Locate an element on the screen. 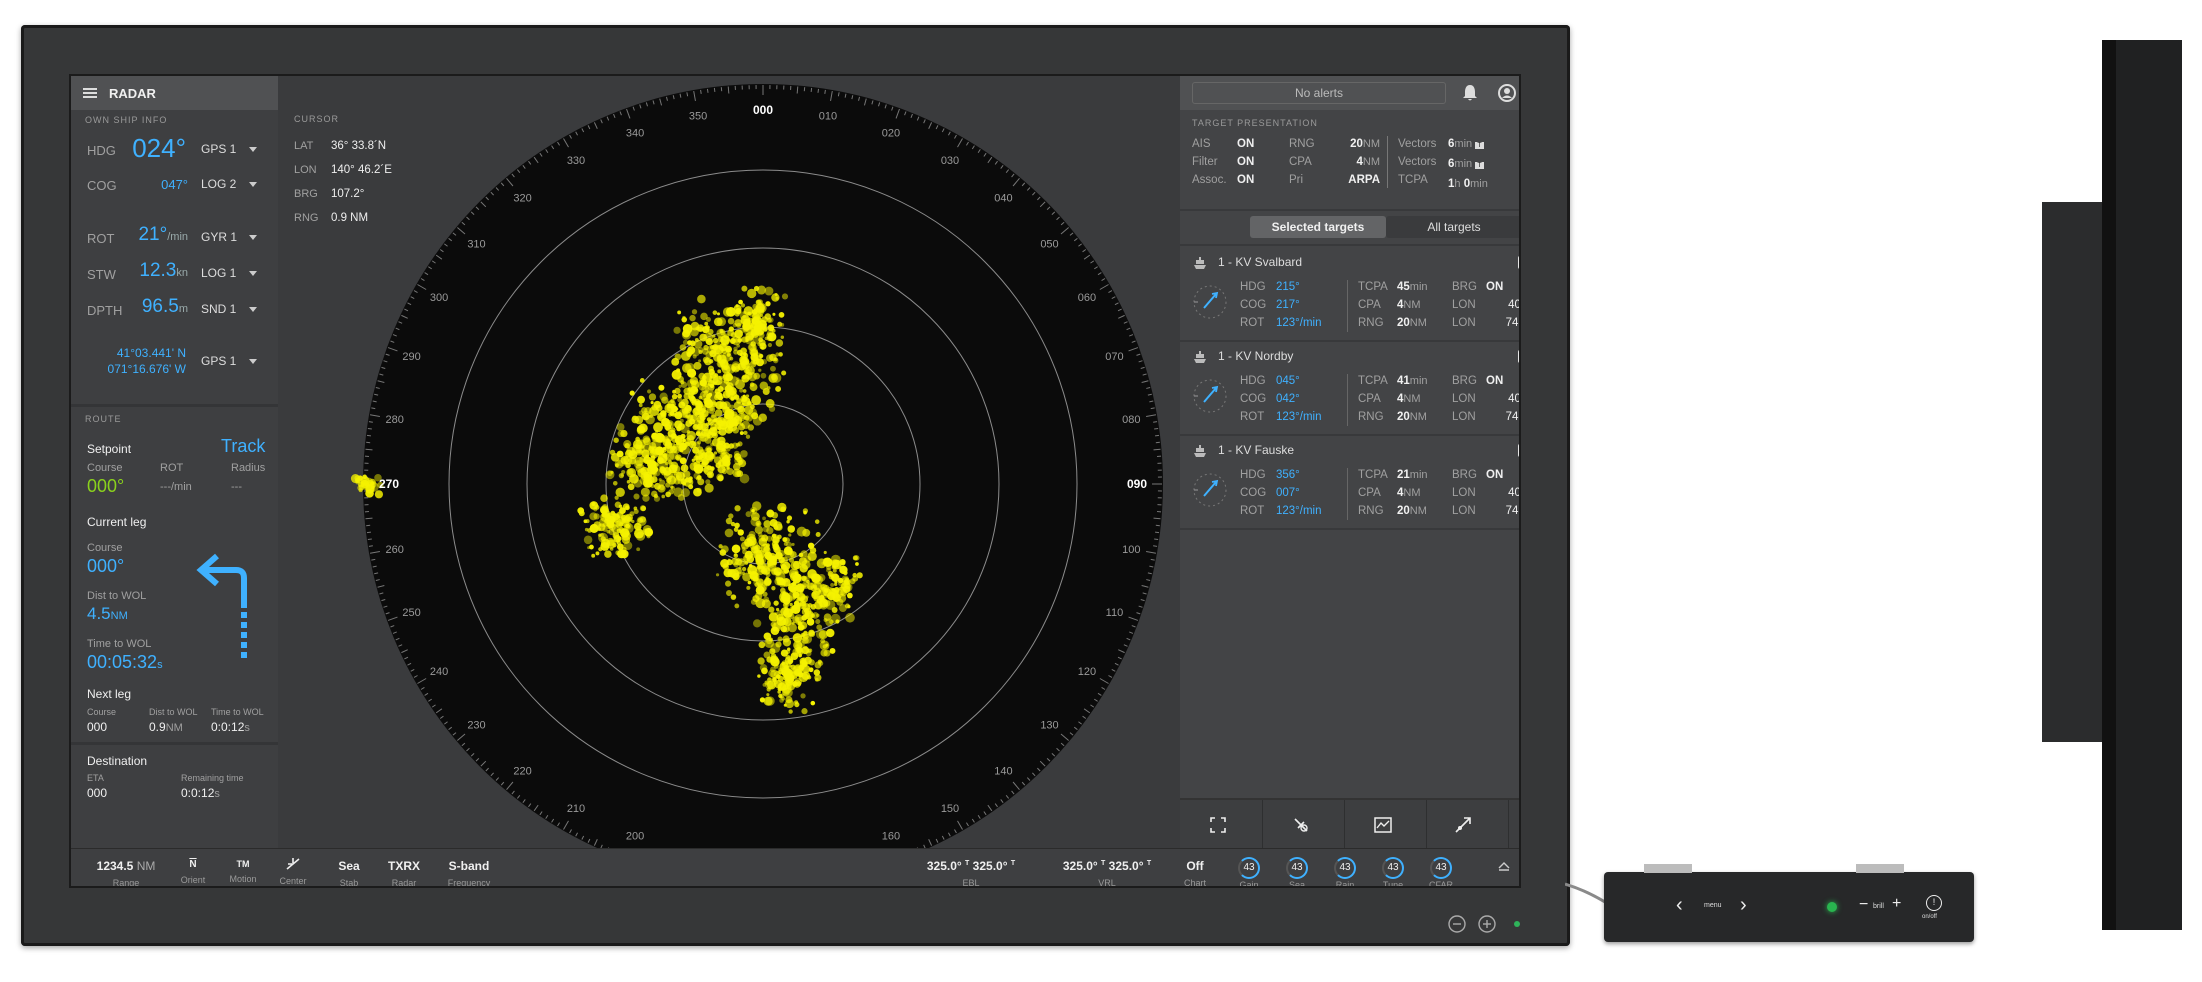 The width and height of the screenshot is (2202, 982). motion-control: TM Motion is located at coordinates (243, 866).